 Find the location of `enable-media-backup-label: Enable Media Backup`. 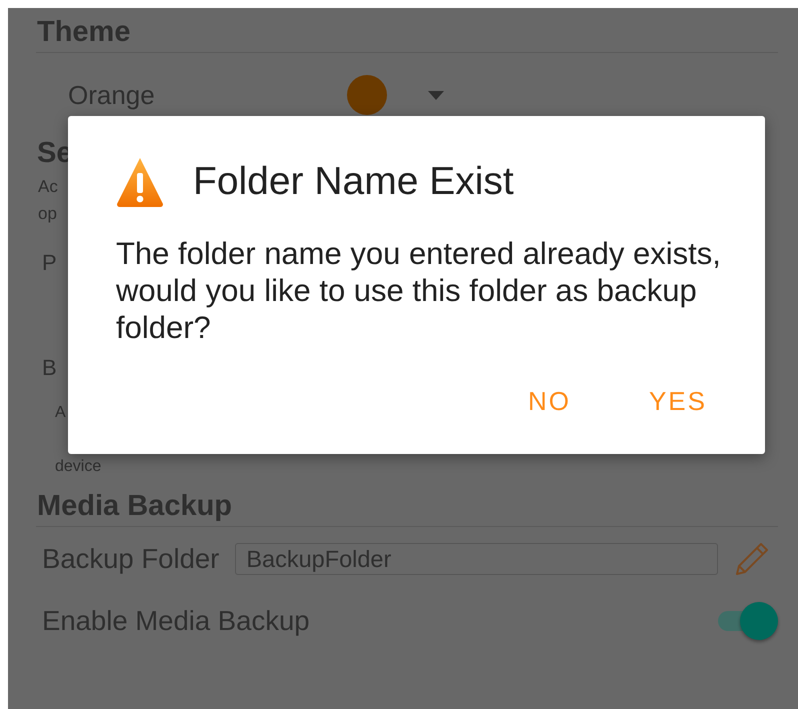

enable-media-backup-label: Enable Media Backup is located at coordinates (176, 621).